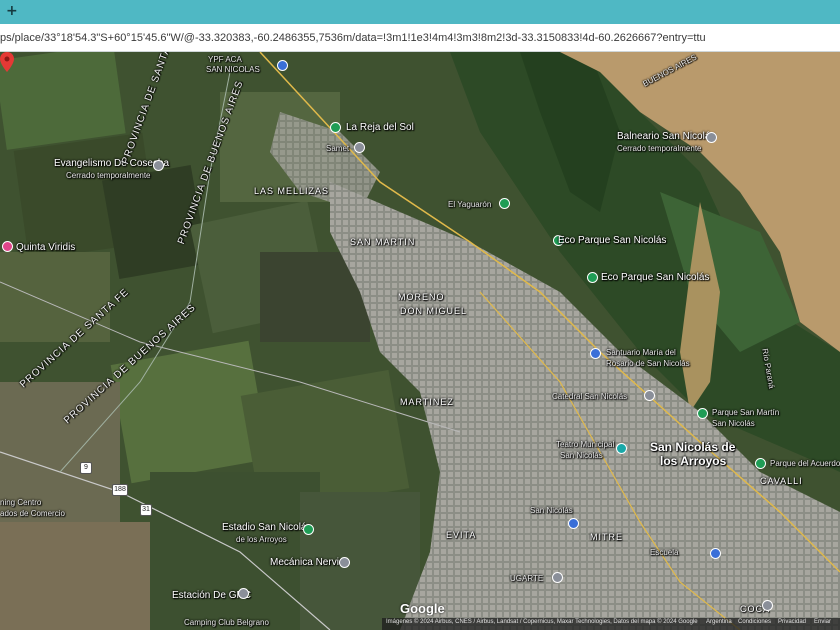 The height and width of the screenshot is (630, 840). What do you see at coordinates (649, 395) in the screenshot?
I see `cathedral-icon` at bounding box center [649, 395].